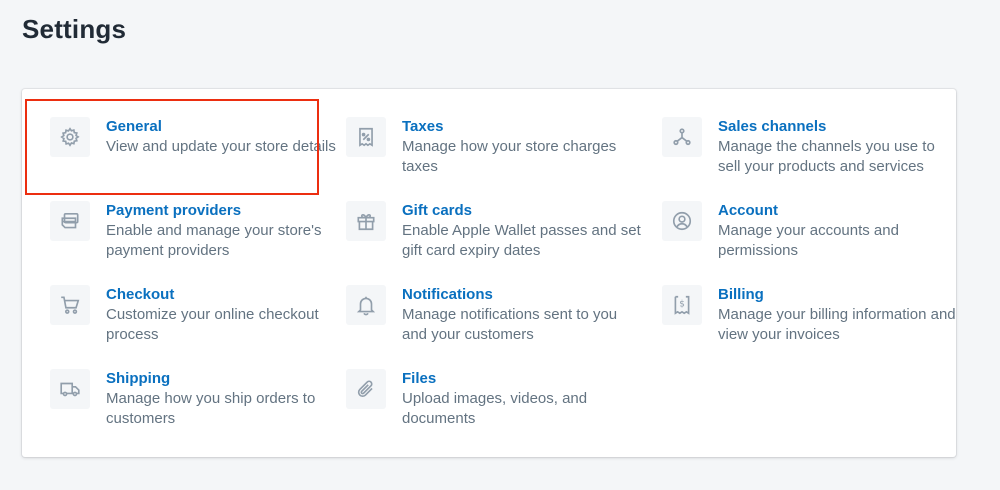 This screenshot has width=1000, height=490. Describe the element at coordinates (682, 137) in the screenshot. I see `sales-channels-icon` at that location.